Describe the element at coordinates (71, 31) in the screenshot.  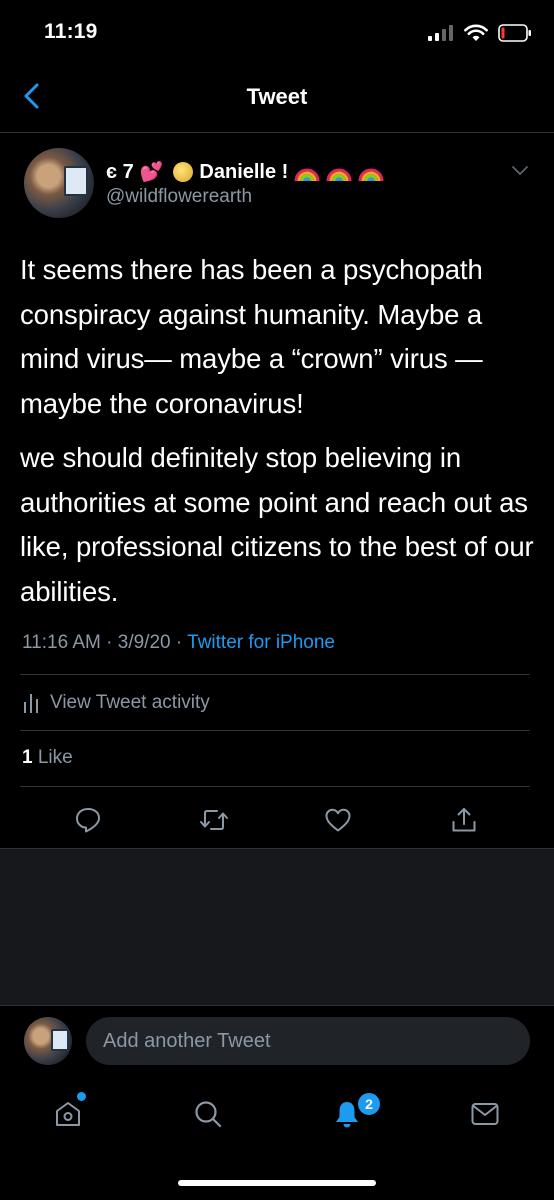
I see `status-time: 11:19` at that location.